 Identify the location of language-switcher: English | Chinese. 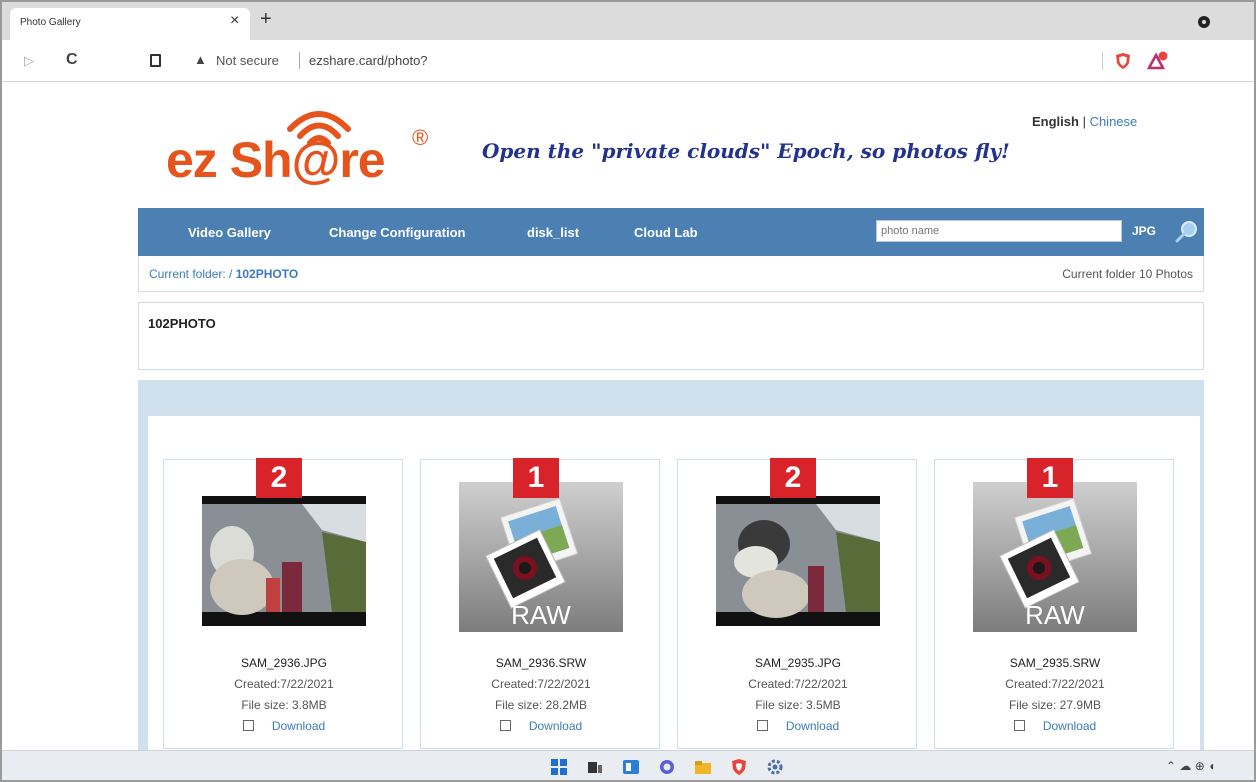
(1084, 121).